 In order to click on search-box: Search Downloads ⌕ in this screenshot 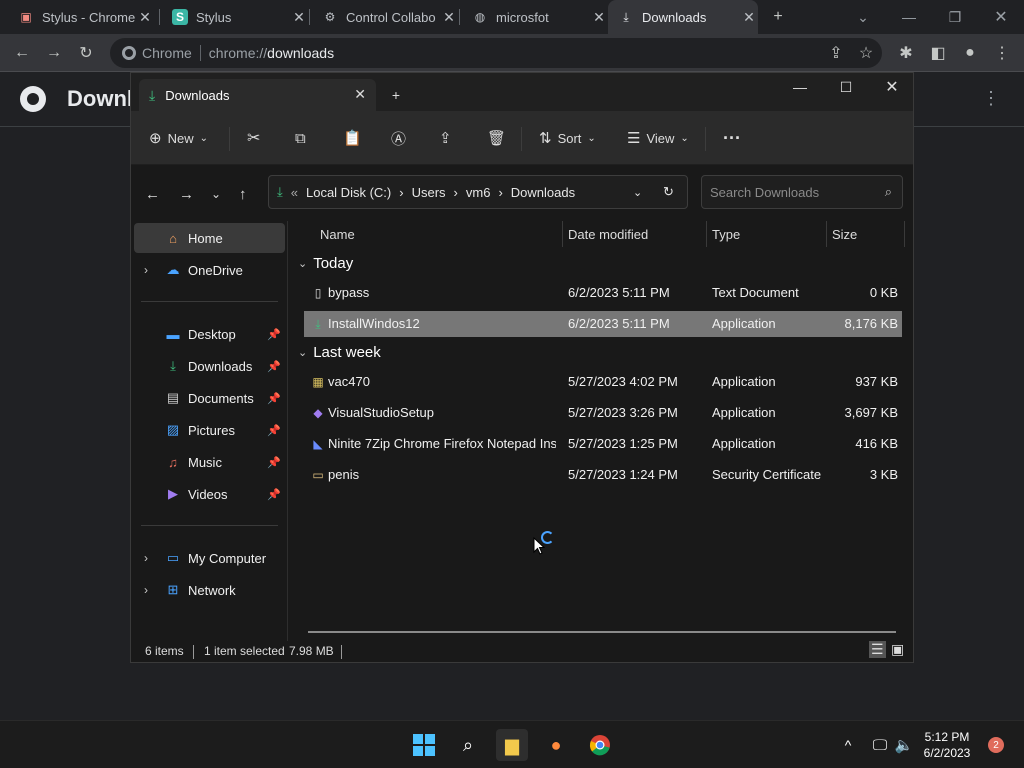, I will do `click(802, 192)`.